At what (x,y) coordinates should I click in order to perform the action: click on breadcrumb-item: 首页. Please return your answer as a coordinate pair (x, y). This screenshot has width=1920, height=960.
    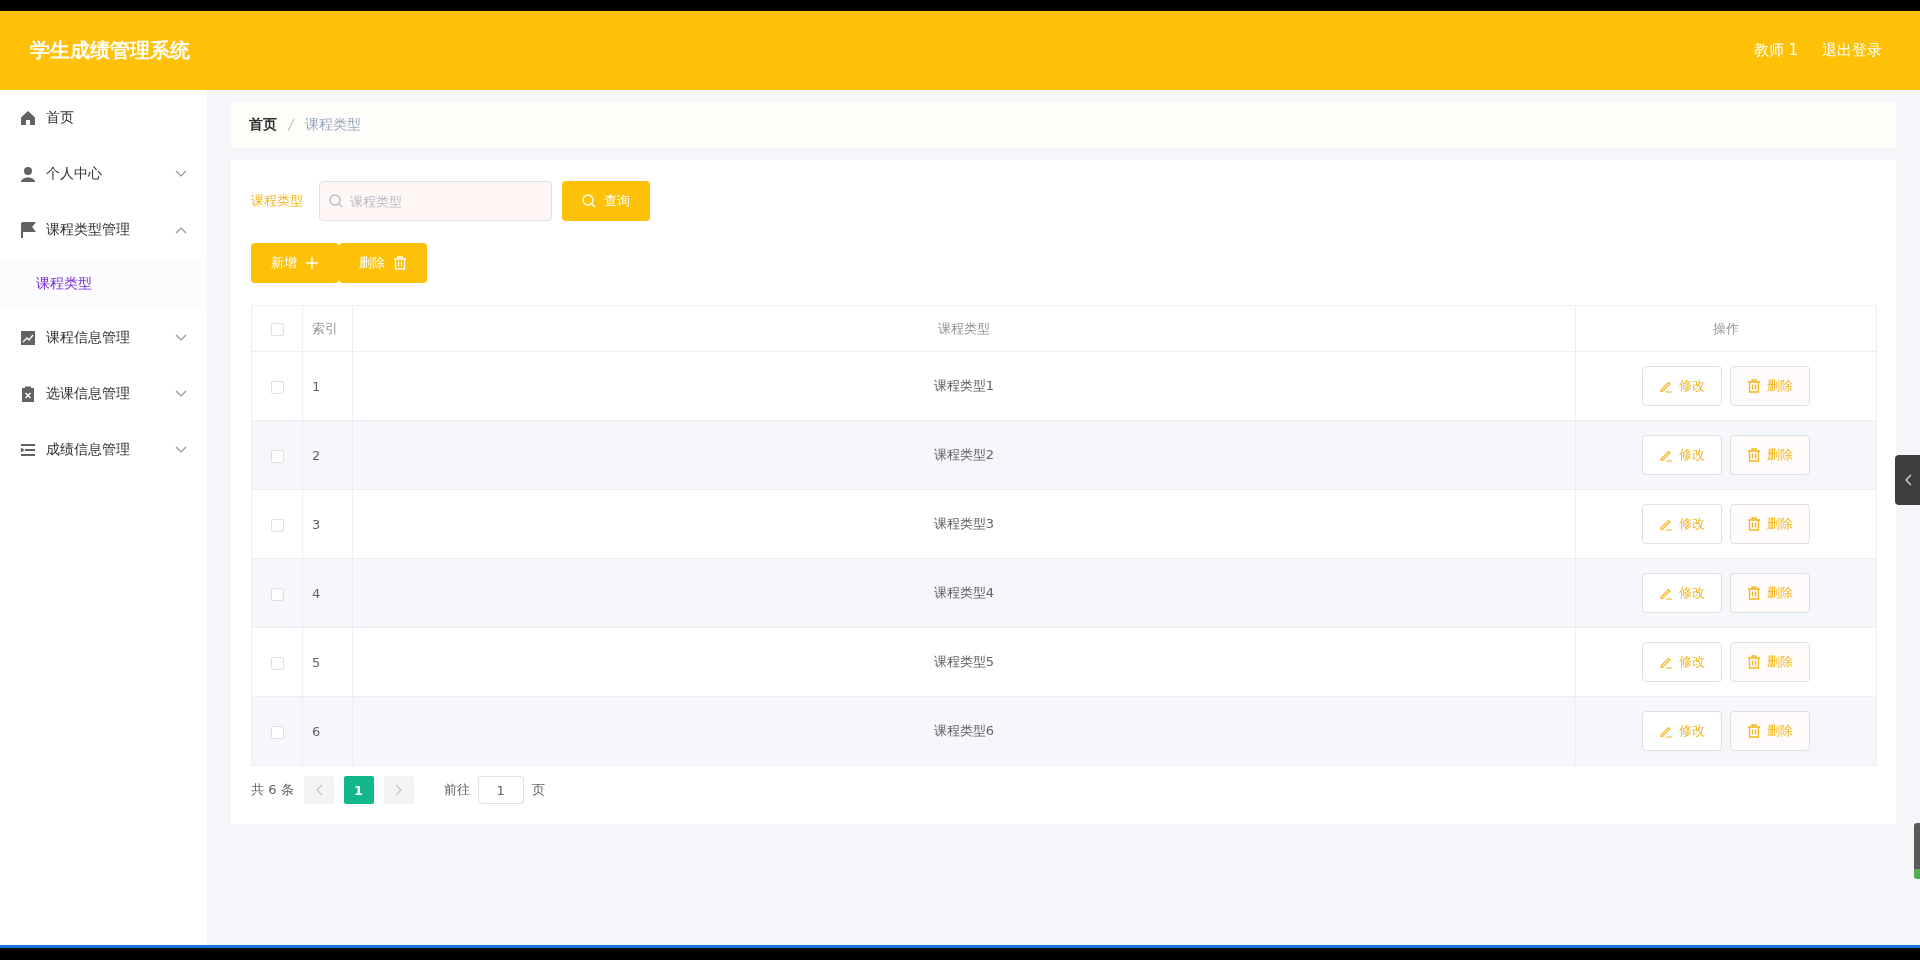
    Looking at the image, I should click on (263, 125).